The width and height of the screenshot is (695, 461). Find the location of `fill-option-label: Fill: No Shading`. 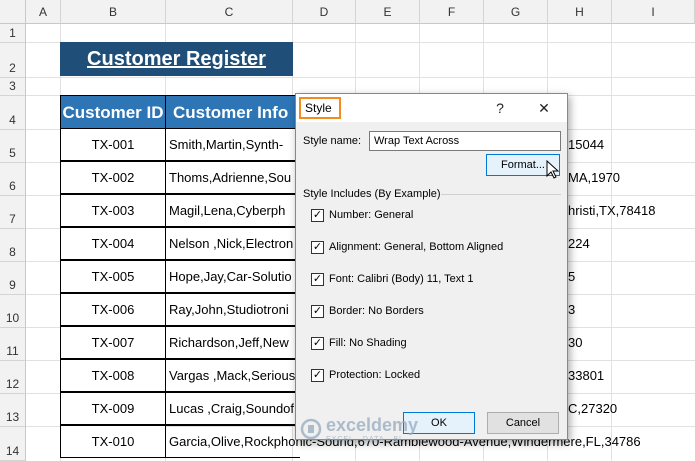

fill-option-label: Fill: No Shading is located at coordinates (368, 343).